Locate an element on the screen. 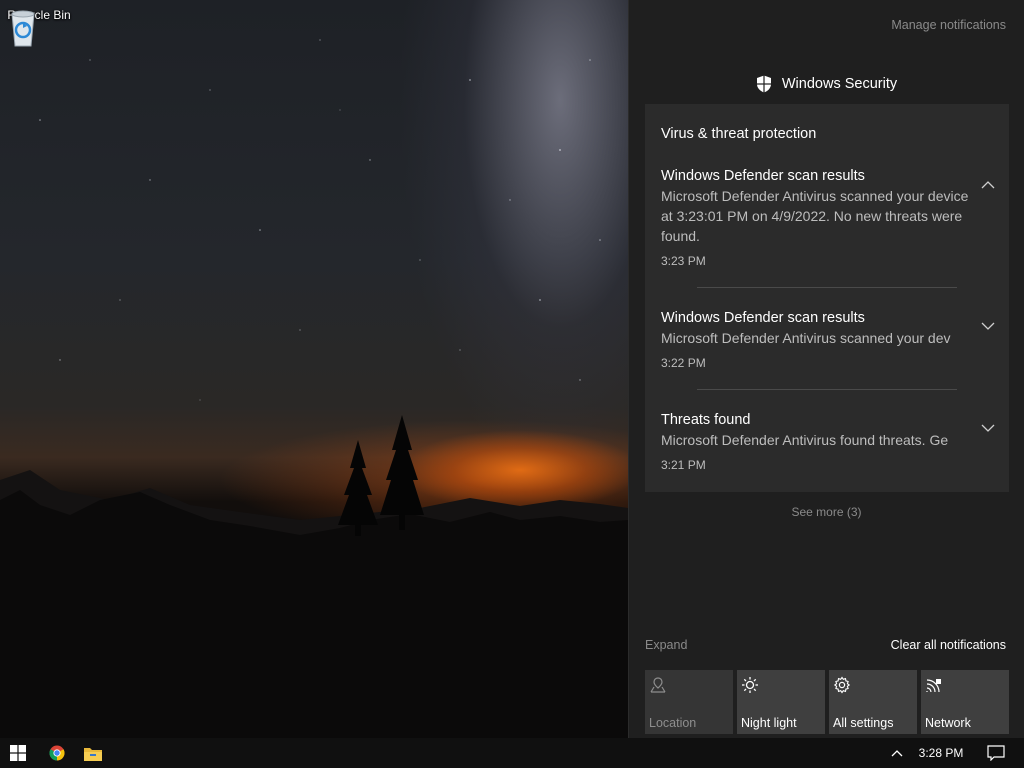 Image resolution: width=1024 pixels, height=768 pixels. gear-icon is located at coordinates (842, 685).